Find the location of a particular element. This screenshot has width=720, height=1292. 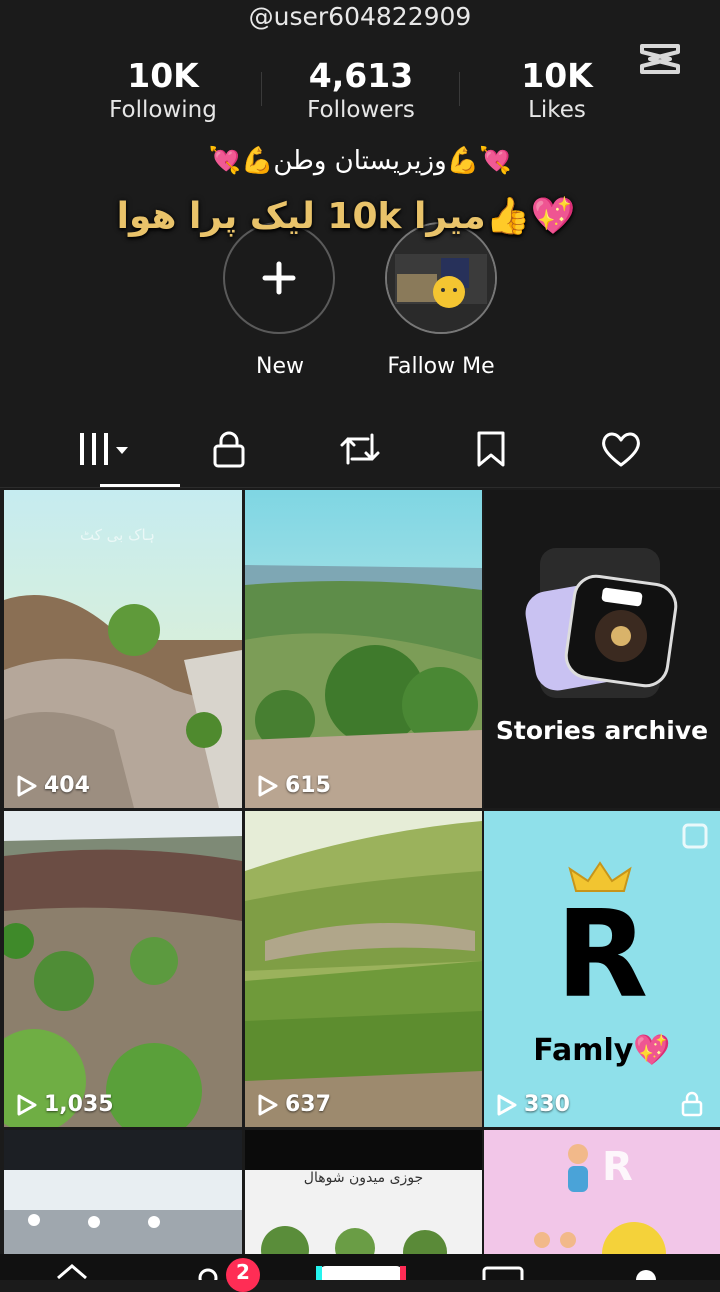

grid-icon is located at coordinates (104, 449).